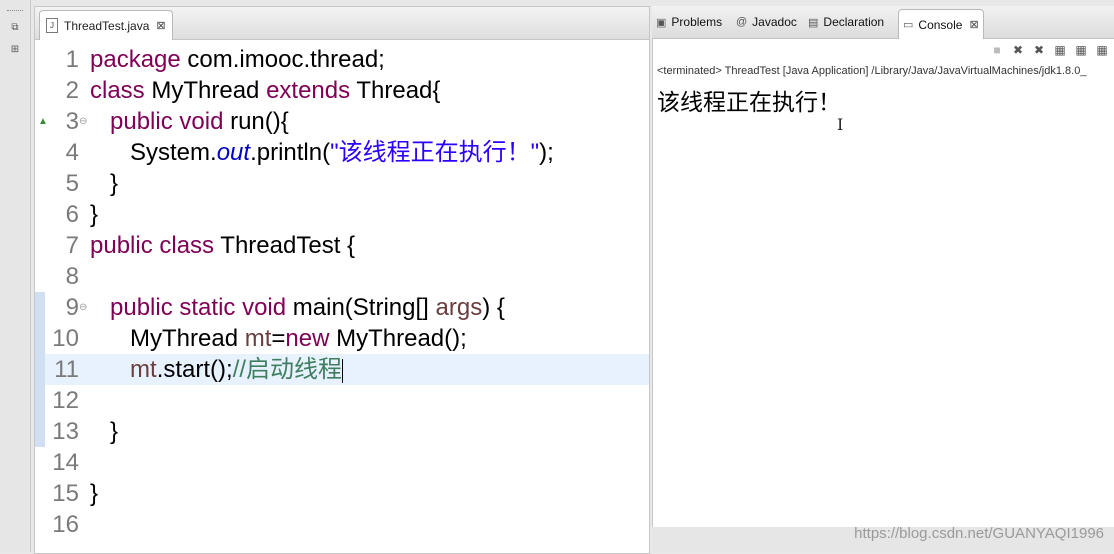  What do you see at coordinates (342, 493) in the screenshot?
I see `code-line: 15}` at bounding box center [342, 493].